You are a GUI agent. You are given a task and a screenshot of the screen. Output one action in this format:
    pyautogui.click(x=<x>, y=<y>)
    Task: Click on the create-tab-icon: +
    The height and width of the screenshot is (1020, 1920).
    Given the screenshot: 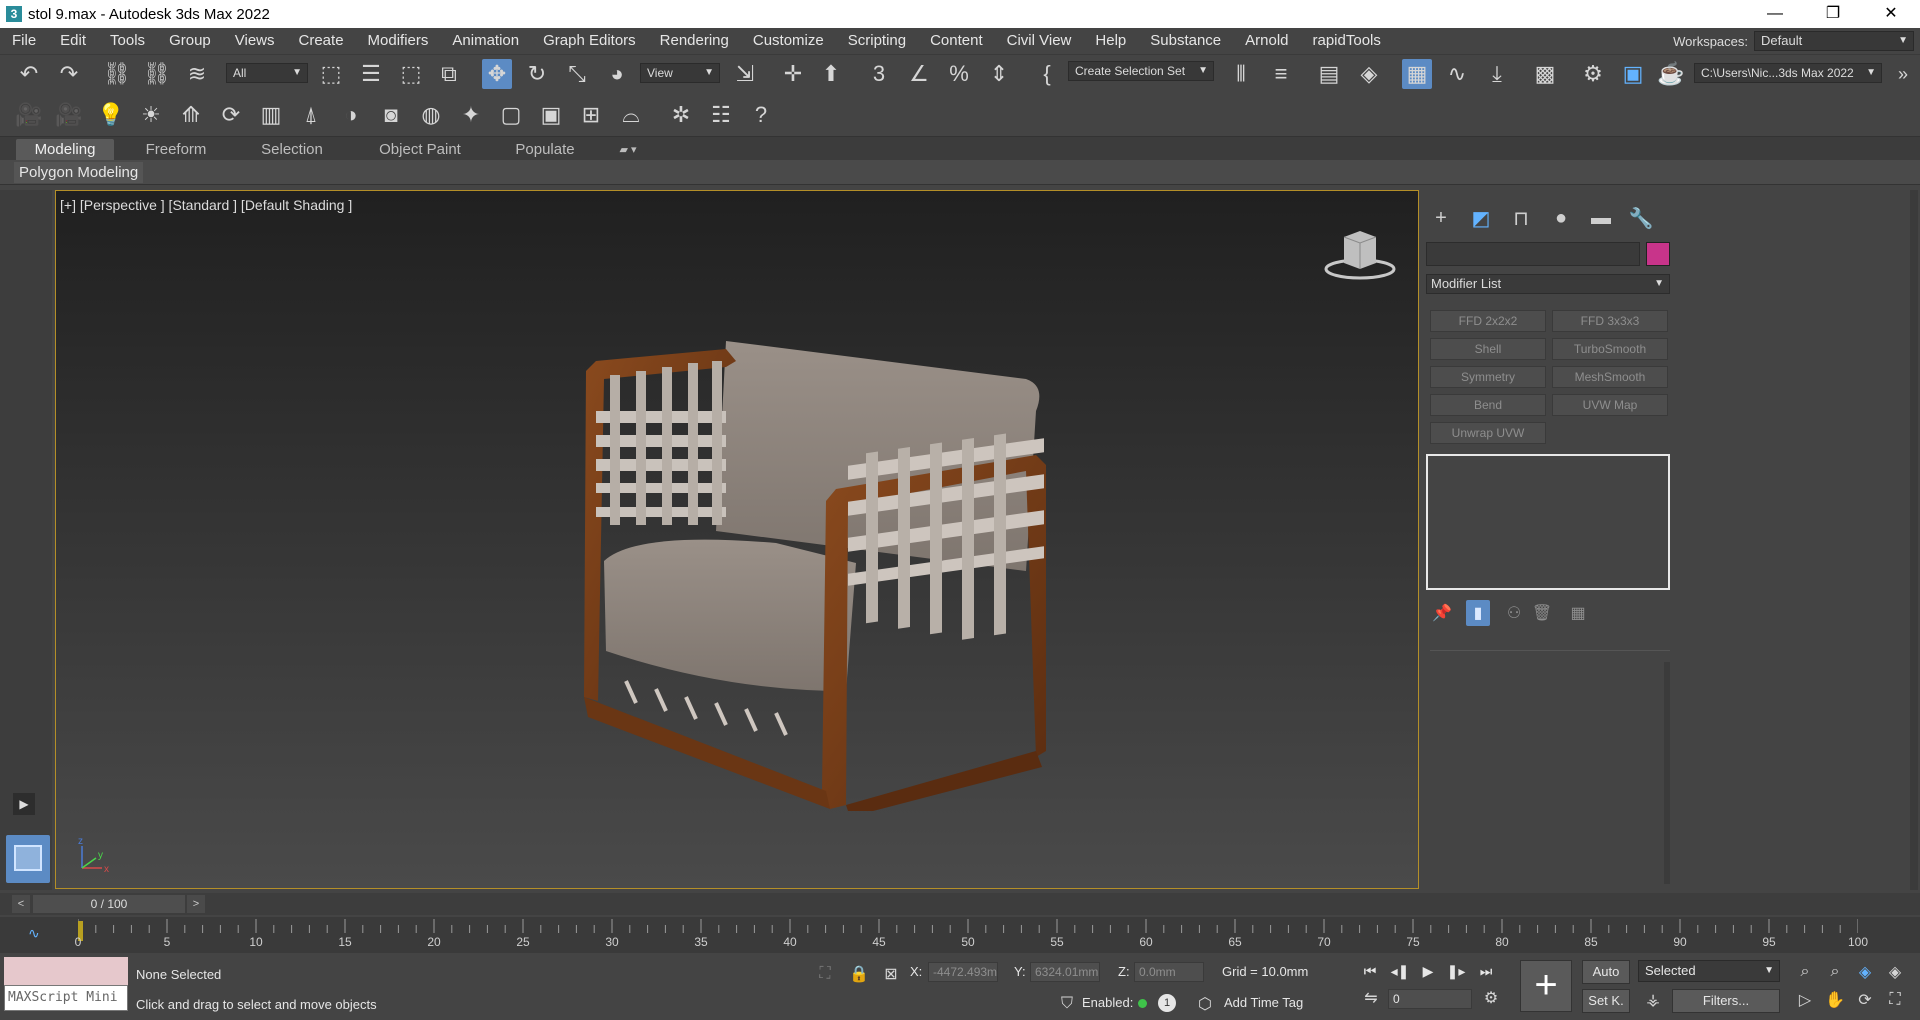 What is the action you would take?
    pyautogui.click(x=1441, y=218)
    